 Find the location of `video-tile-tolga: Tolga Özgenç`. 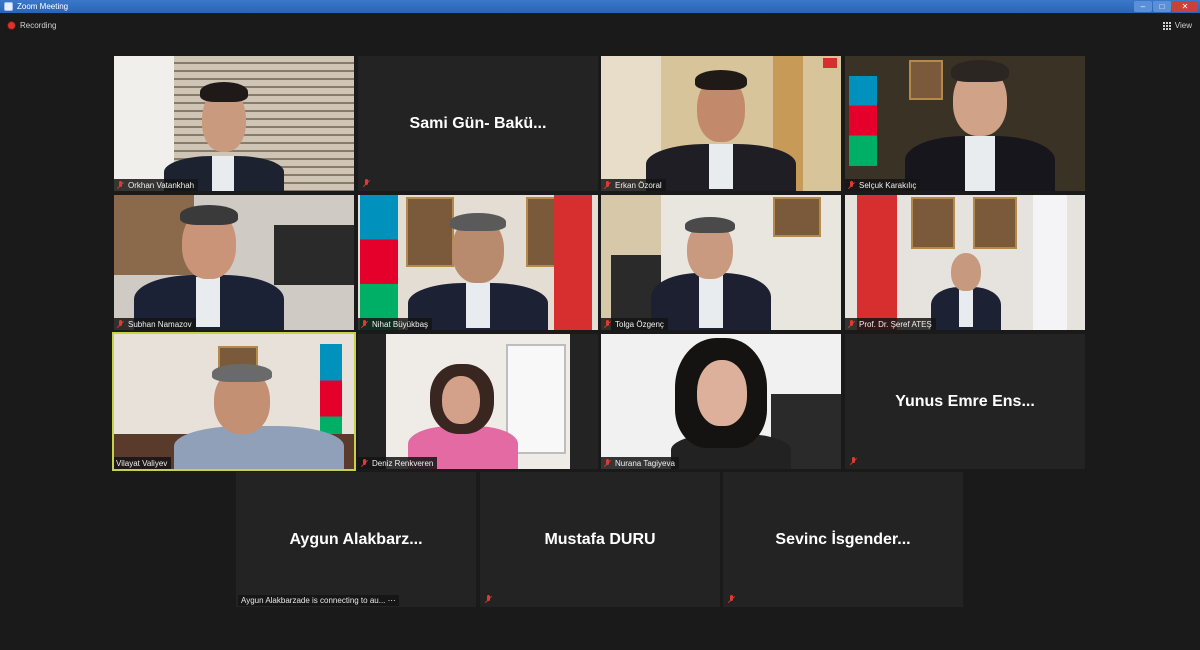

video-tile-tolga: Tolga Özgenç is located at coordinates (721, 262).